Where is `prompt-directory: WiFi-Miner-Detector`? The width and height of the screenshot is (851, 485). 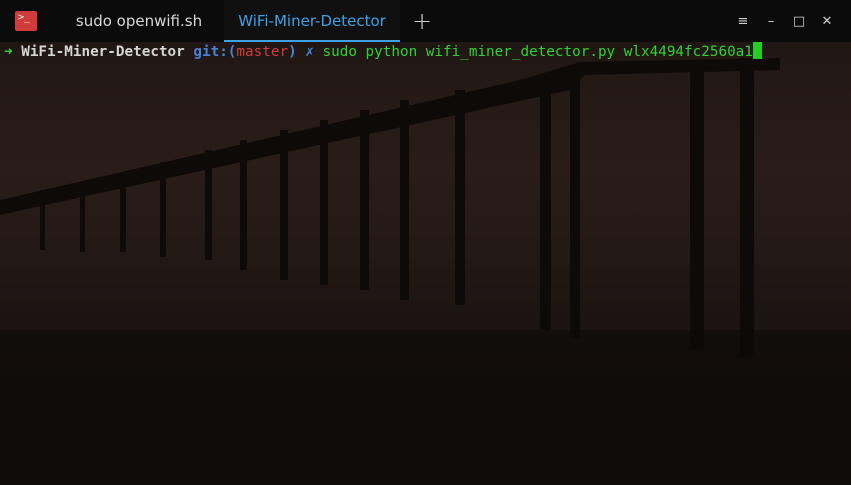
prompt-directory: WiFi-Miner-Detector is located at coordinates (103, 52).